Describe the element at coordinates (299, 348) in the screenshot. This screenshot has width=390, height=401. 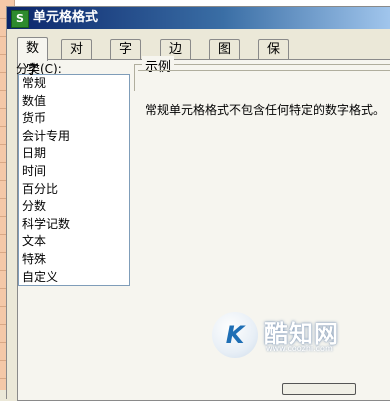
I see `watermark-url: www.coozhi.com` at that location.